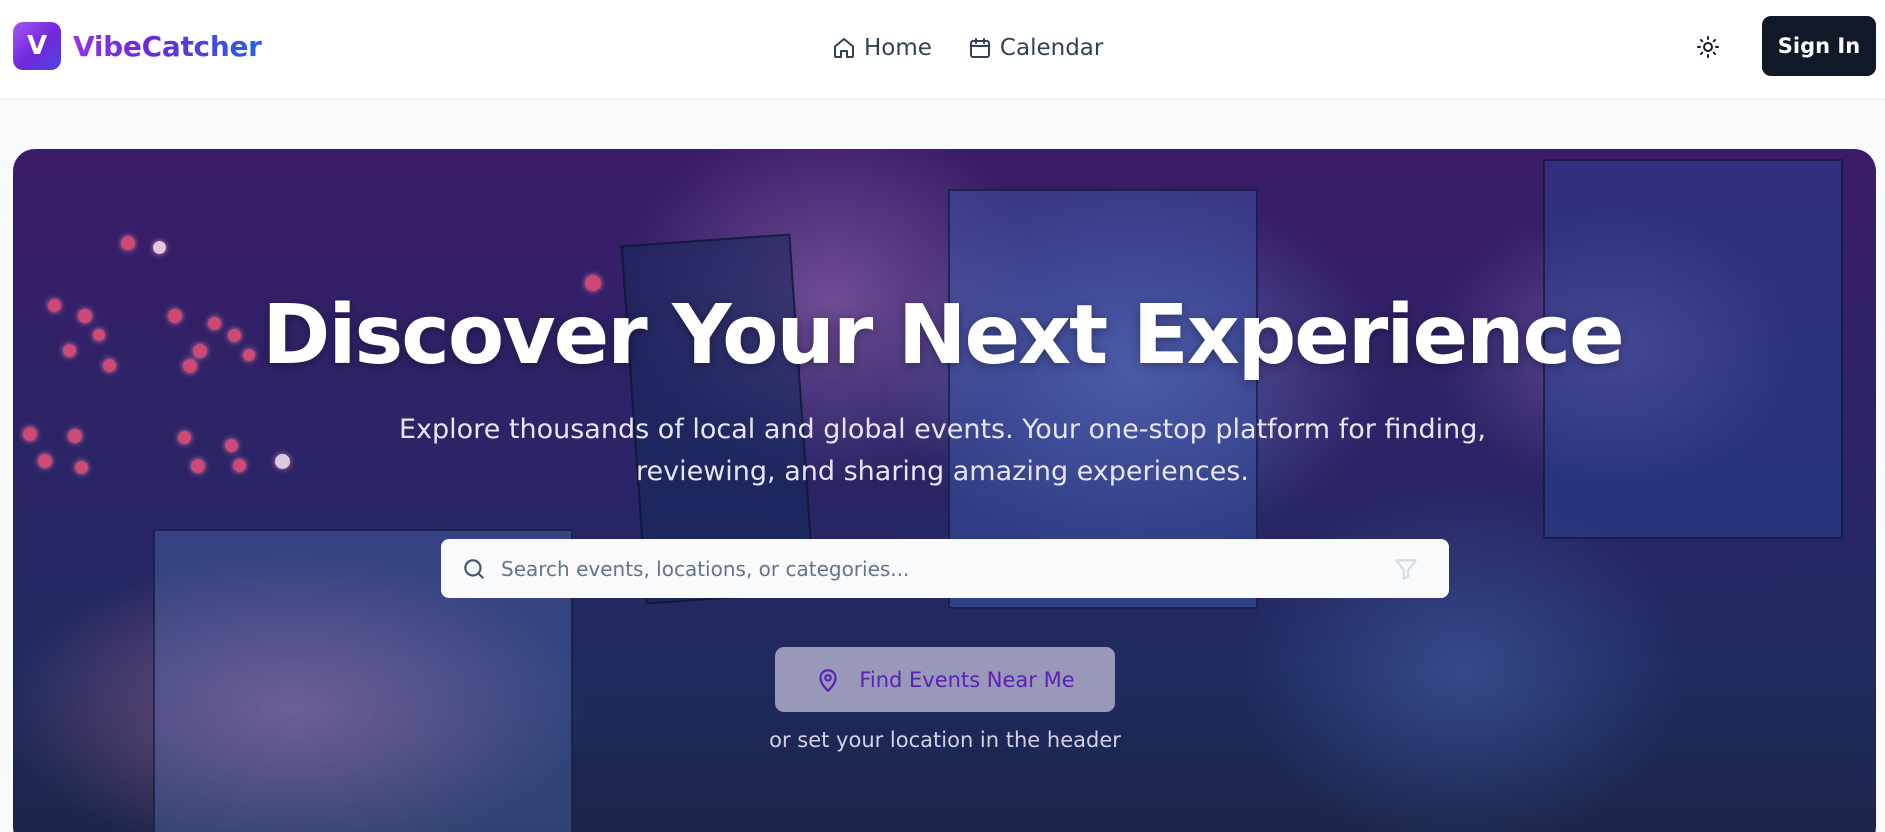 This screenshot has width=1885, height=832. I want to click on nav-item-label: Calendar, so click(1051, 48).